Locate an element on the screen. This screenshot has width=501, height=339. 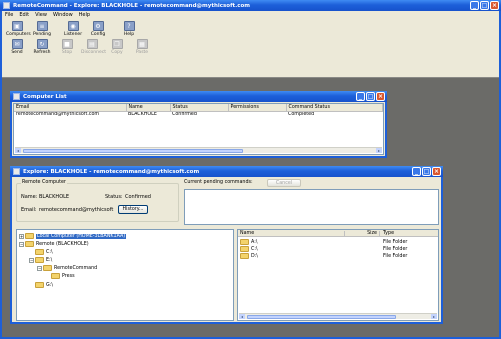
computer-list-titlebar: Computer List _ □ × is located at coordinates (198, 96).